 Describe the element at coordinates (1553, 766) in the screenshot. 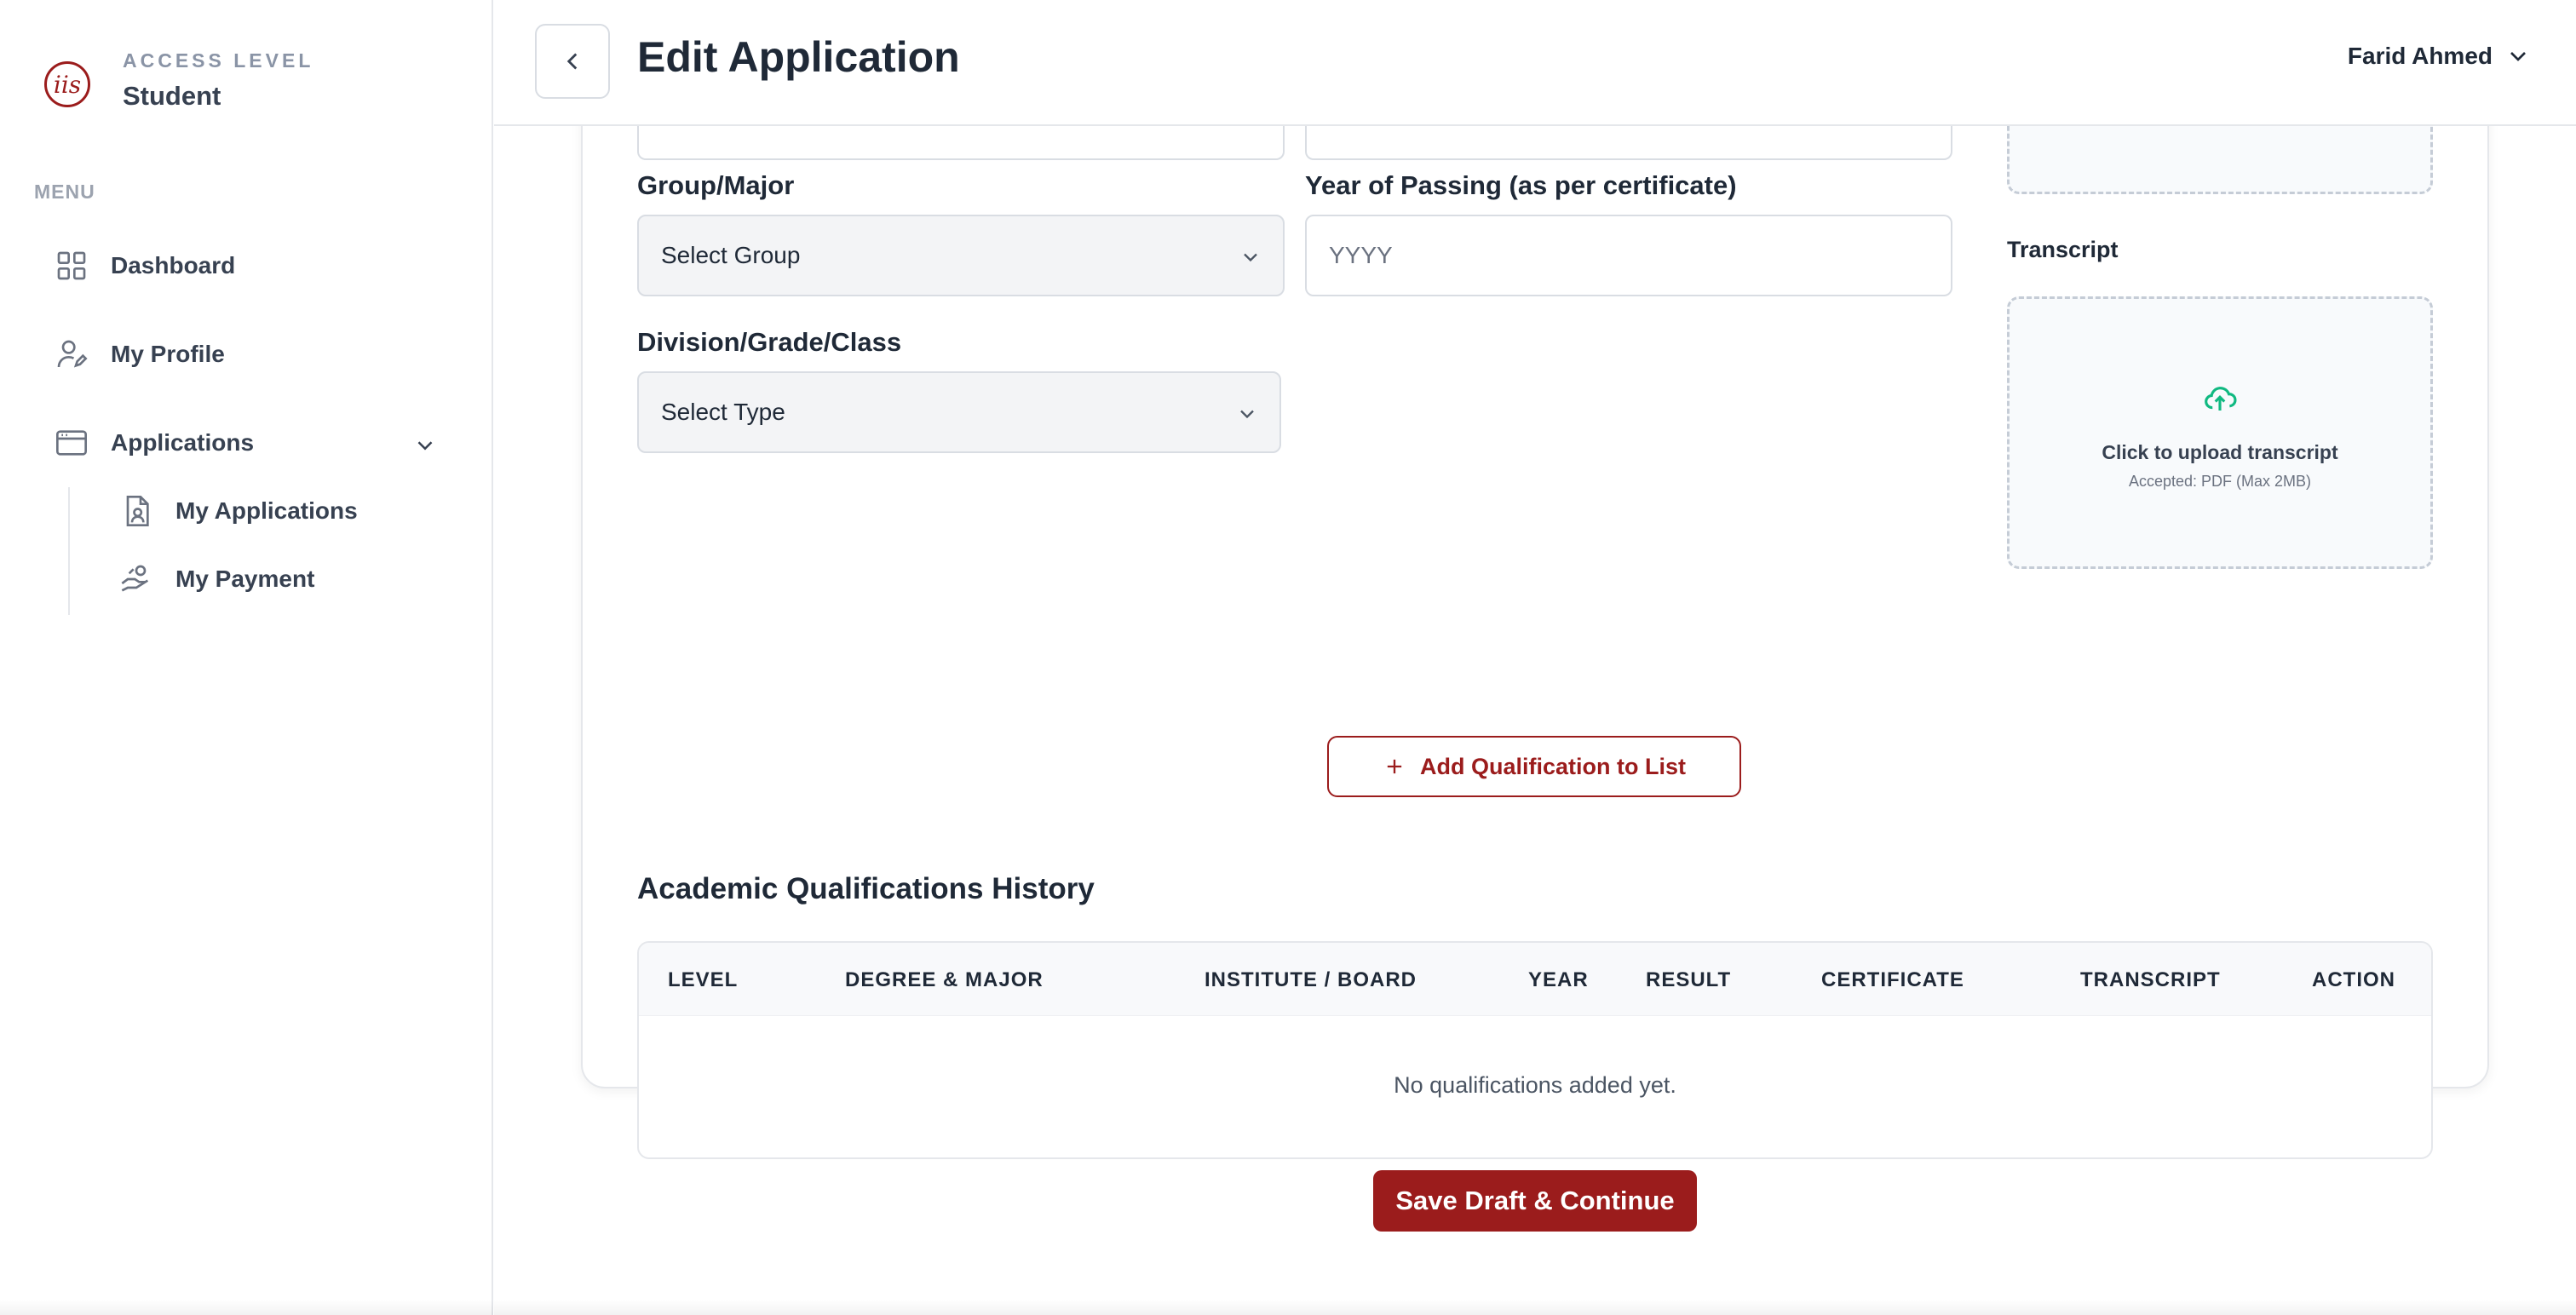

I see `add-qualification-label: Add Qualification to List` at that location.